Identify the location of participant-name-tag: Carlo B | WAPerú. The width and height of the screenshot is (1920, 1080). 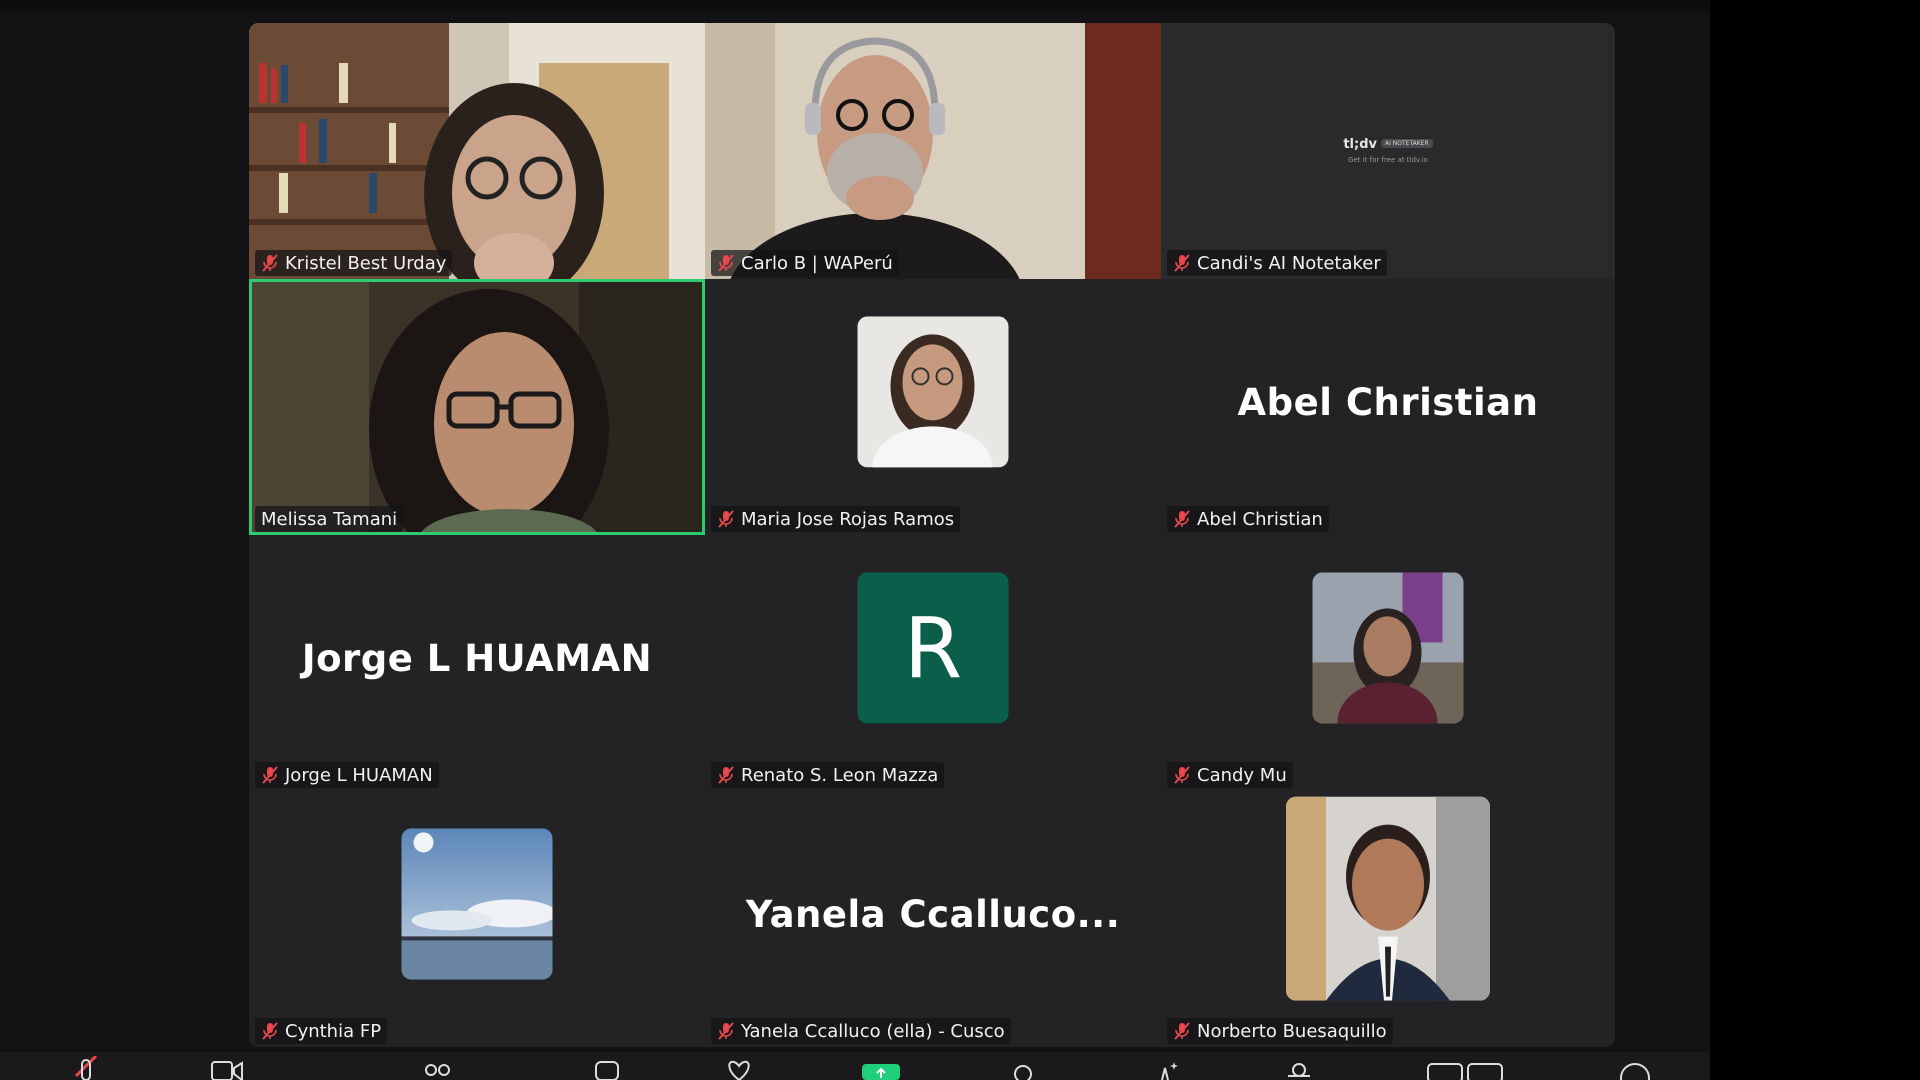
(805, 263).